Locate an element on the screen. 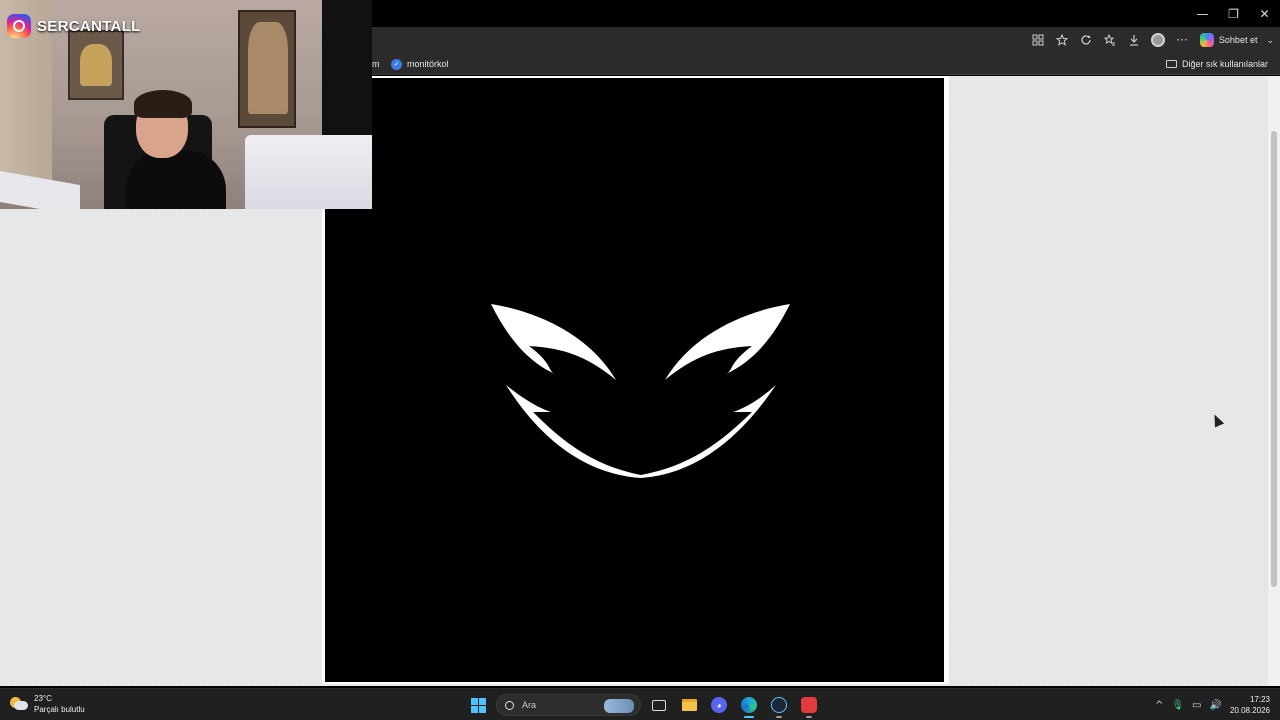 The height and width of the screenshot is (720, 1280). start-button is located at coordinates (478, 705).